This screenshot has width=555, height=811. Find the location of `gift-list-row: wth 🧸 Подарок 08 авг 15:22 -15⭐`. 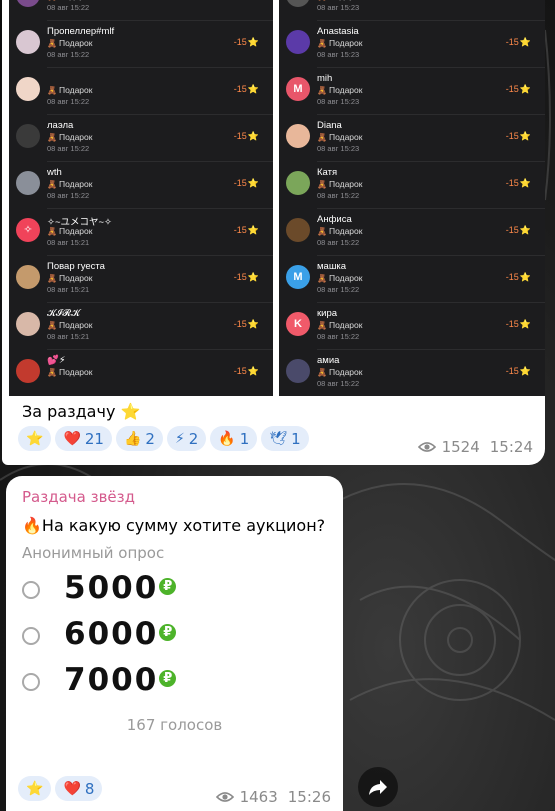

gift-list-row: wth 🧸 Подарок 08 авг 15:22 -15⭐ is located at coordinates (141, 185).